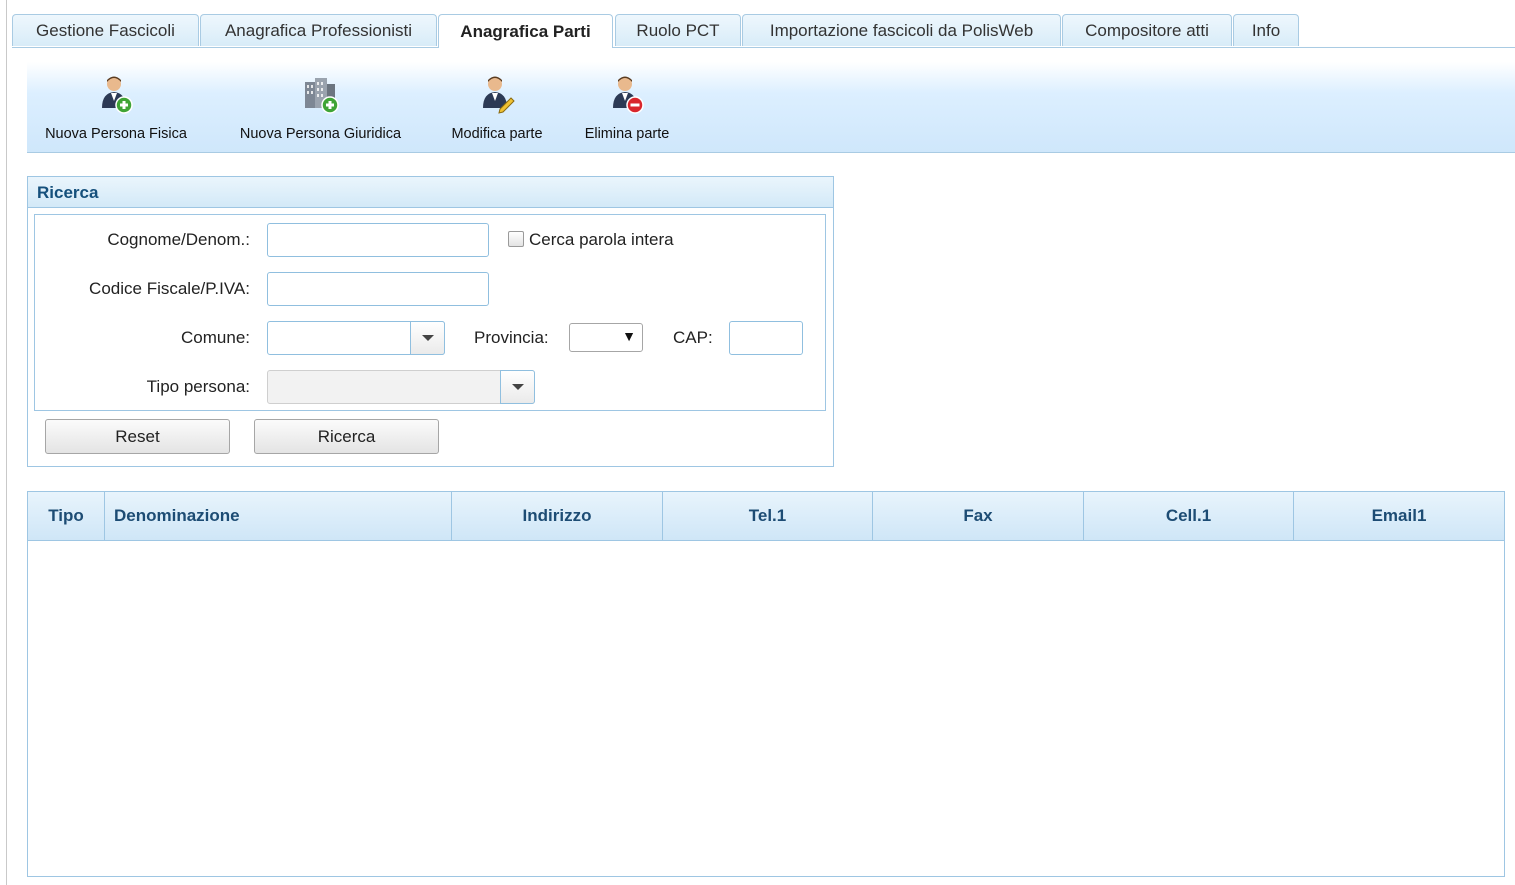 This screenshot has height=885, width=1515. Describe the element at coordinates (320, 134) in the screenshot. I see `new-legal-person-label: Nuova Persona Giuridica` at that location.